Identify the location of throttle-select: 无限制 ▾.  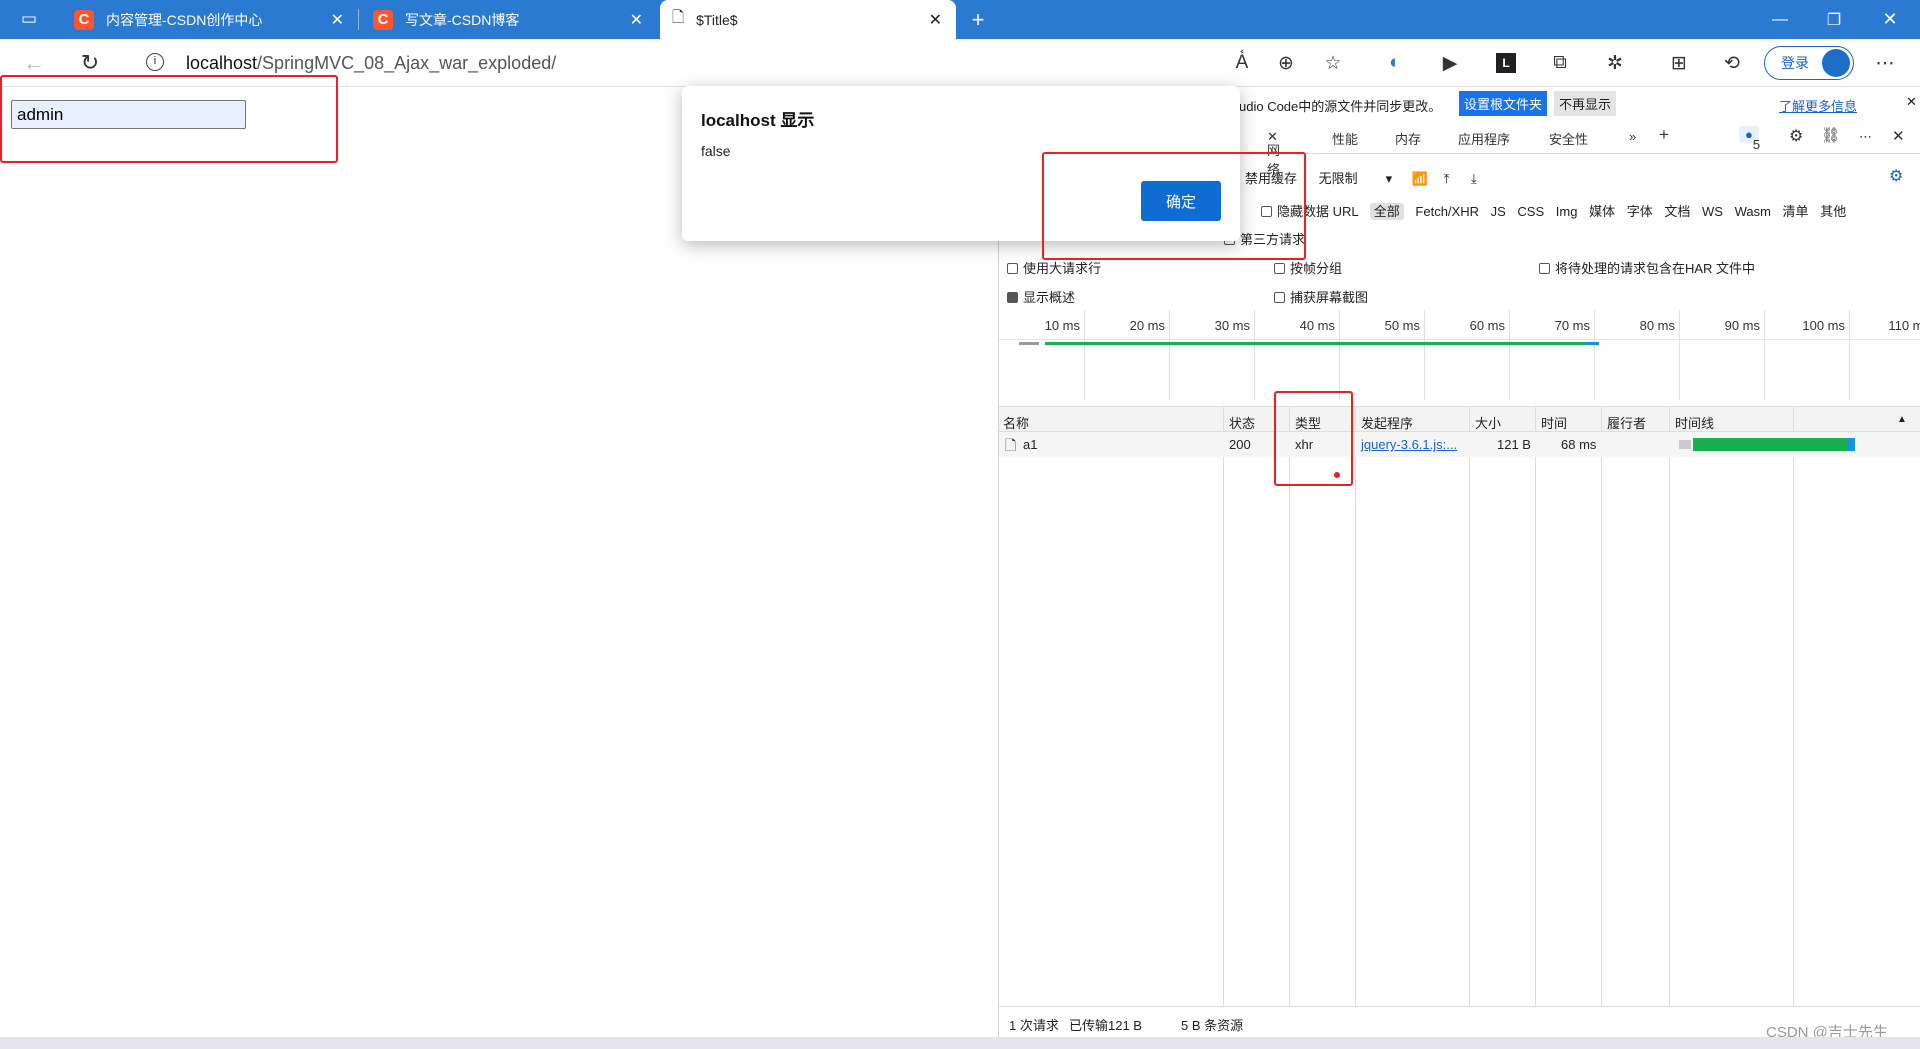
(1356, 178).